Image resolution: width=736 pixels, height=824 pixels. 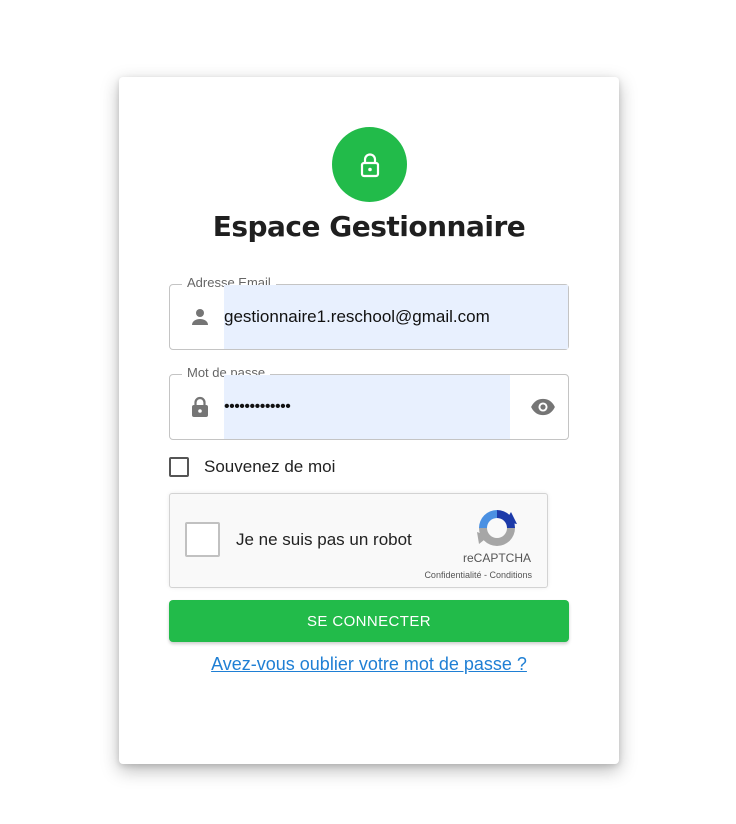 I want to click on recaptcha-links: Confidentialité - Conditions, so click(x=478, y=575).